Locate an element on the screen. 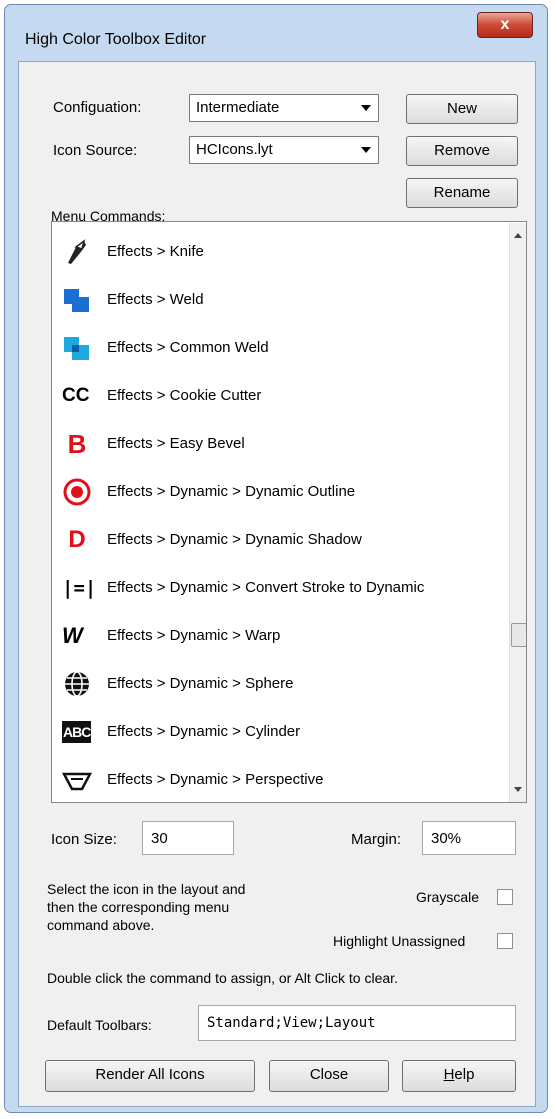 This screenshot has width=557, height=1119. configuration-value: Intermediate is located at coordinates (238, 107).